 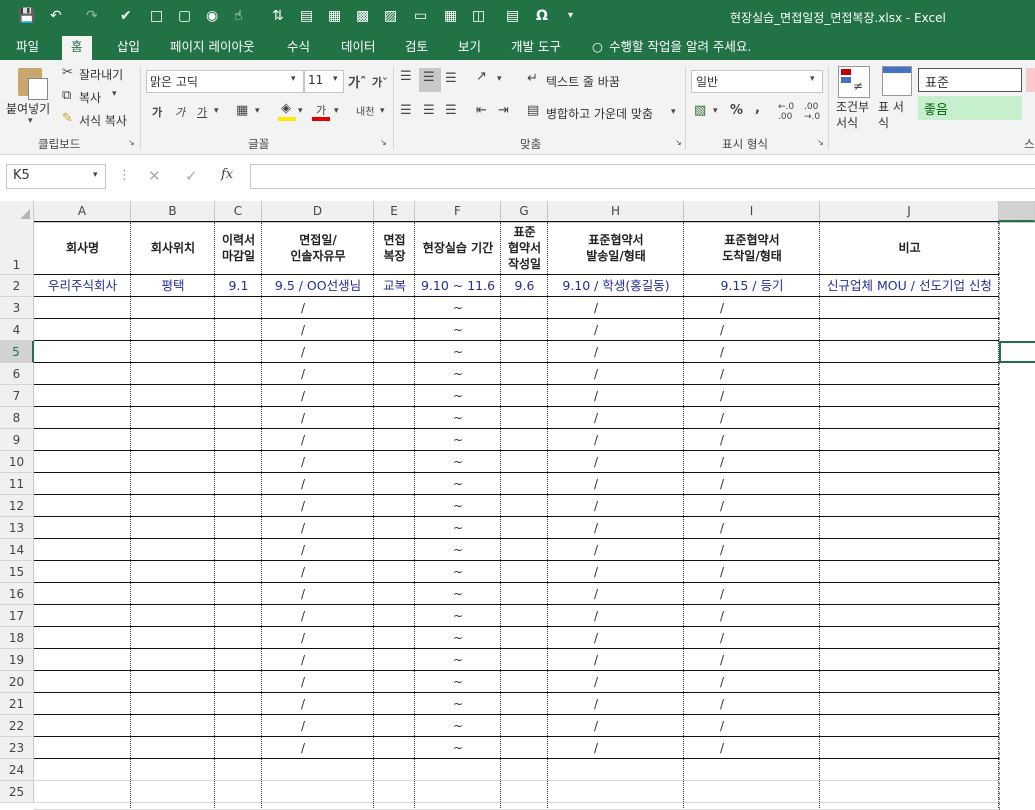 I want to click on template-mark-f11: ~, so click(x=458, y=484).